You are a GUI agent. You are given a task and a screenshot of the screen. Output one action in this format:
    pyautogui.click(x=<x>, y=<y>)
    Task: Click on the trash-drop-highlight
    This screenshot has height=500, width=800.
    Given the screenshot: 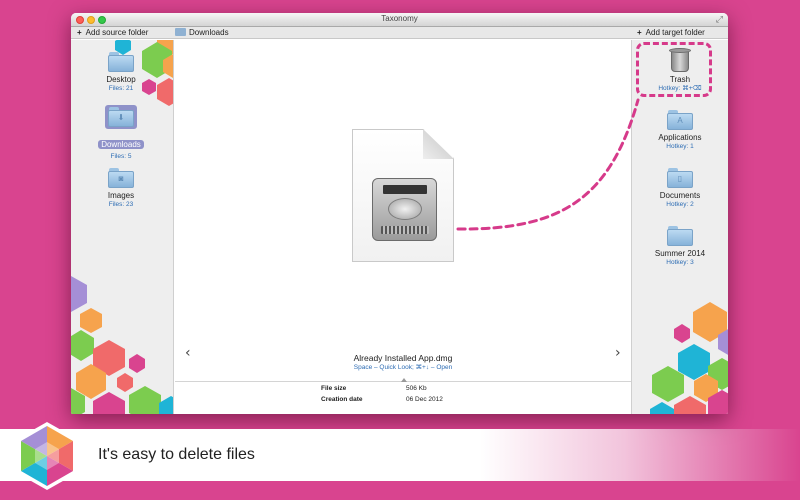 What is the action you would take?
    pyautogui.click(x=674, y=69)
    